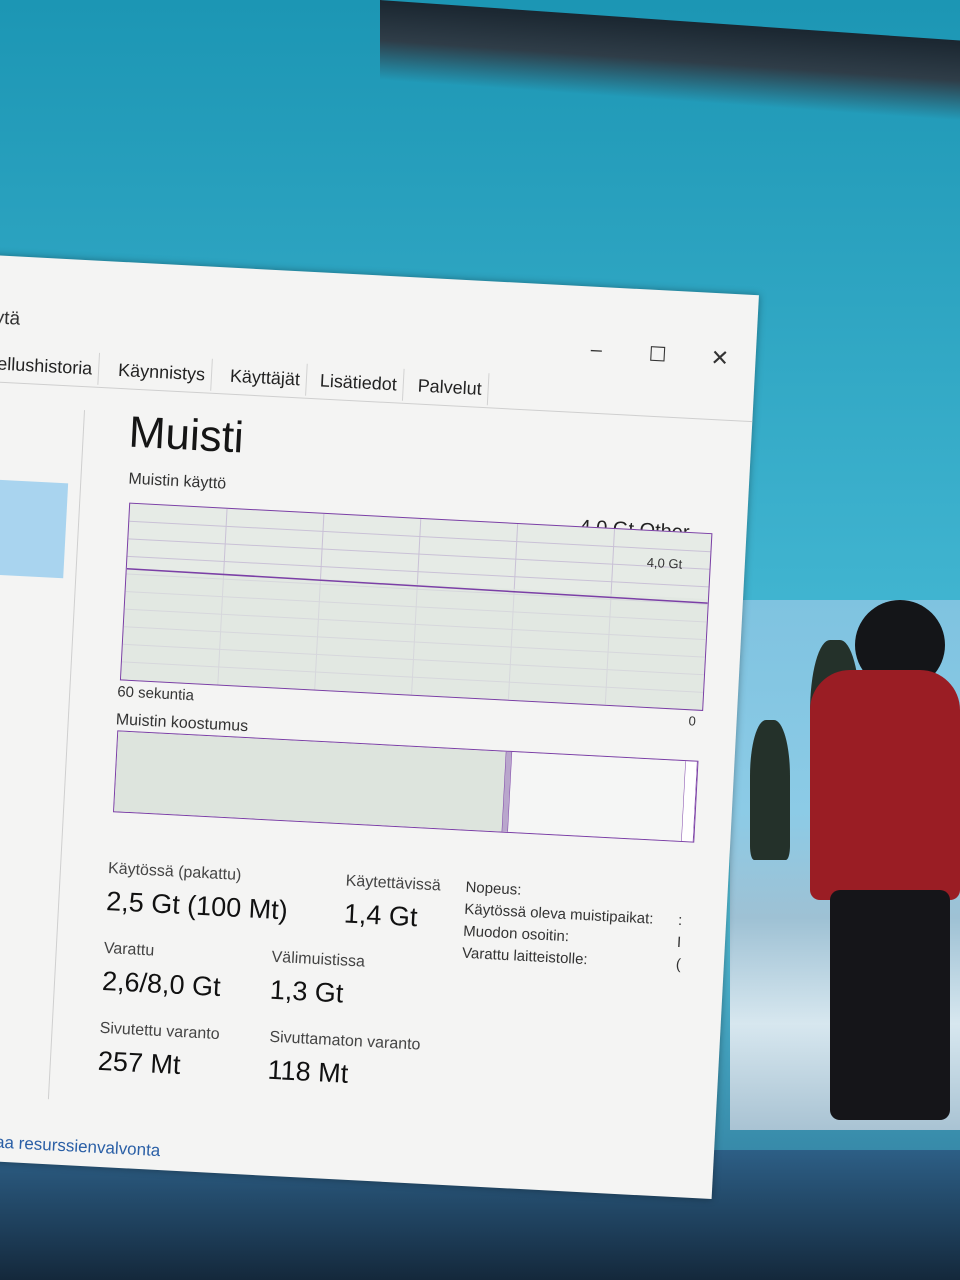  I want to click on form-factor-value: I, so click(679, 942).